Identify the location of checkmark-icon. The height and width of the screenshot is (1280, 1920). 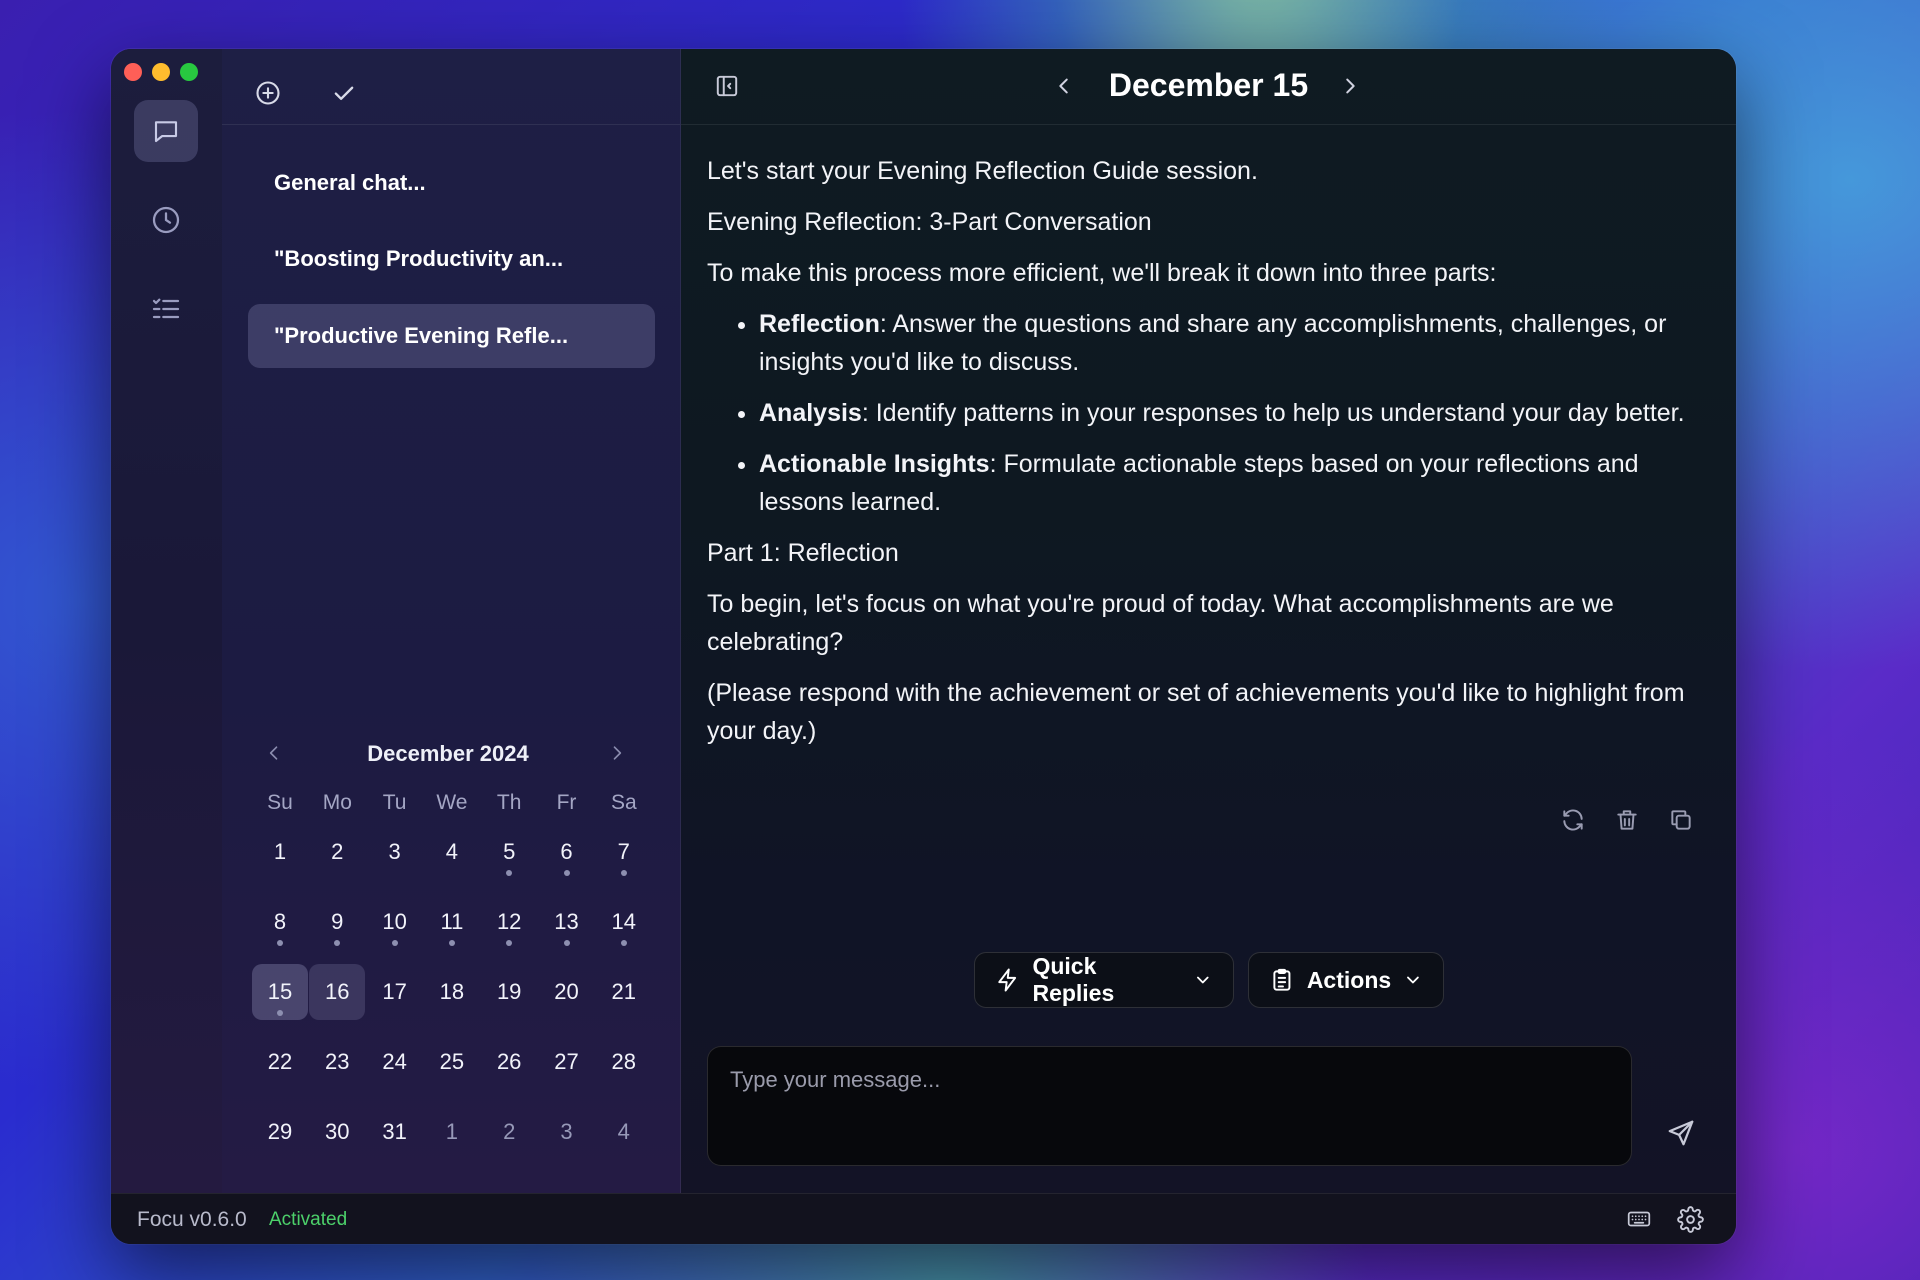
(344, 93).